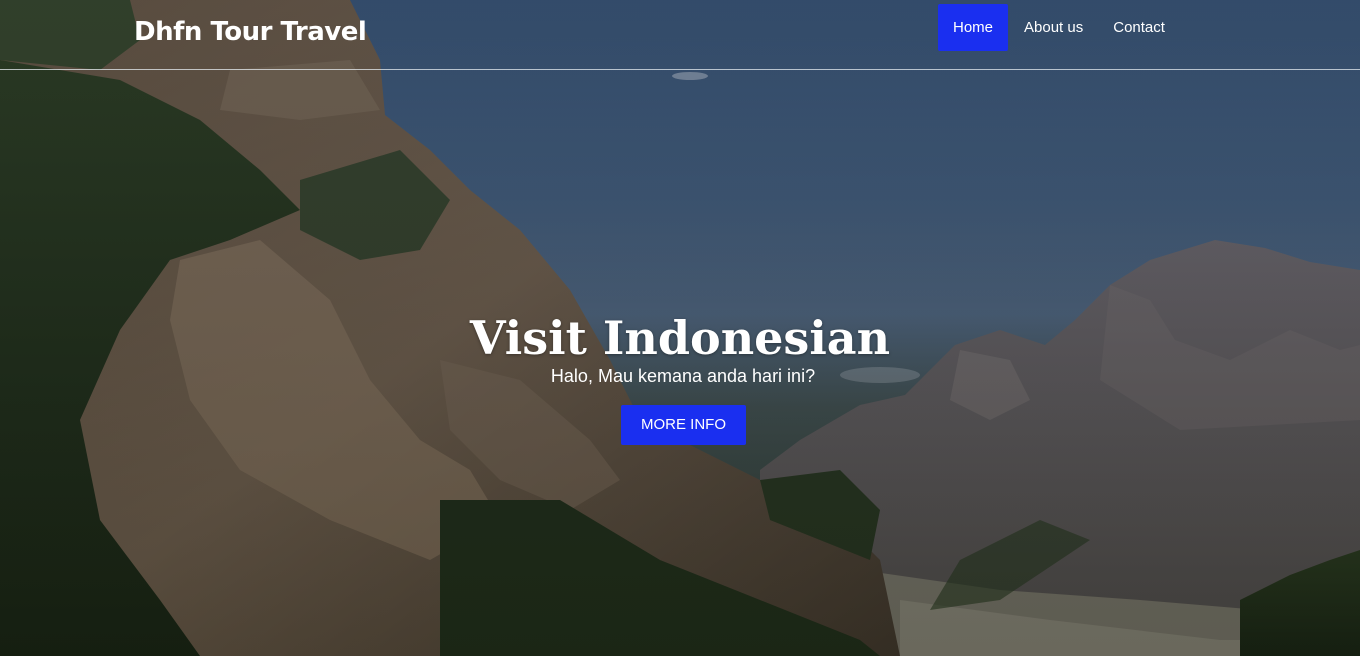 This screenshot has height=656, width=1360. Describe the element at coordinates (1053, 27) in the screenshot. I see `nav-item-about: About us` at that location.